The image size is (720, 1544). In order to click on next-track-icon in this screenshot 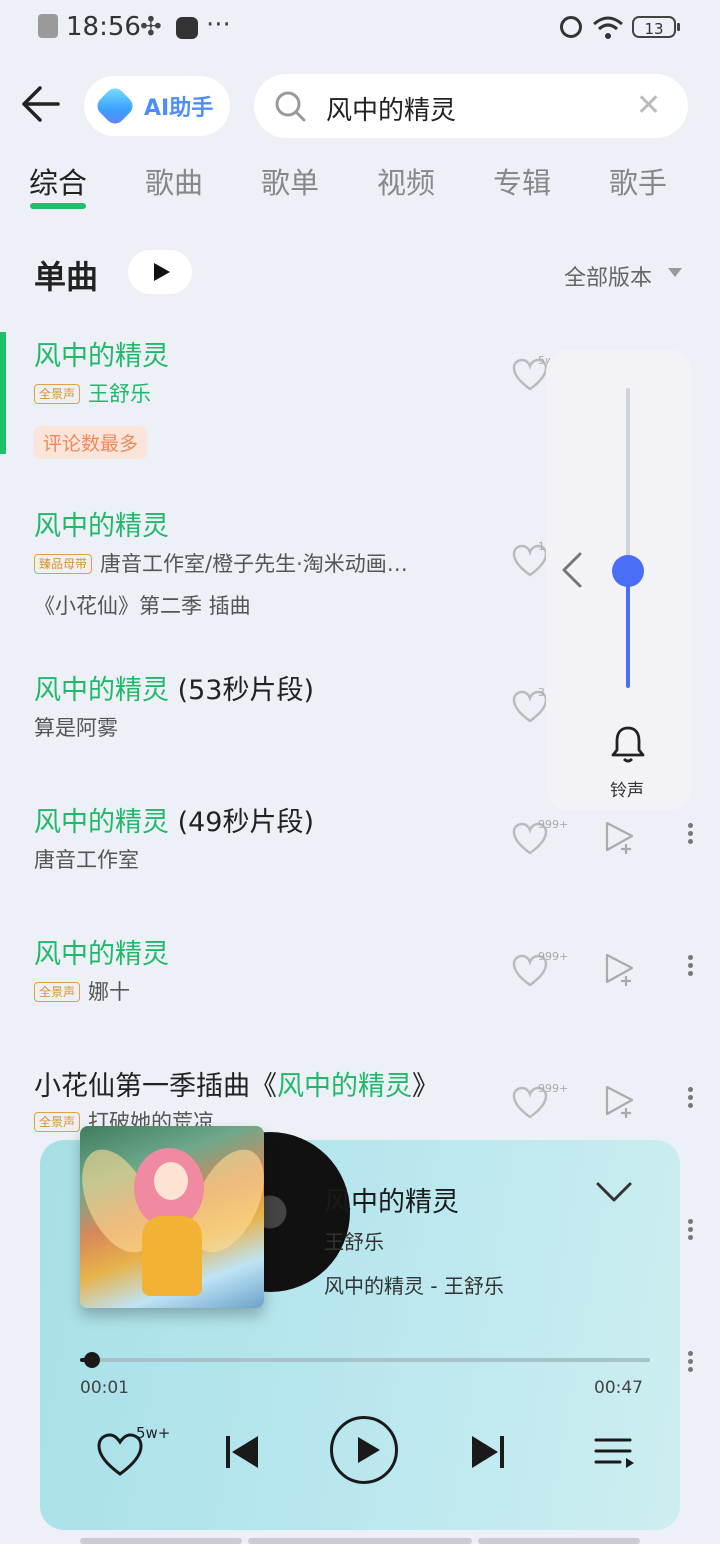, I will do `click(488, 1452)`.